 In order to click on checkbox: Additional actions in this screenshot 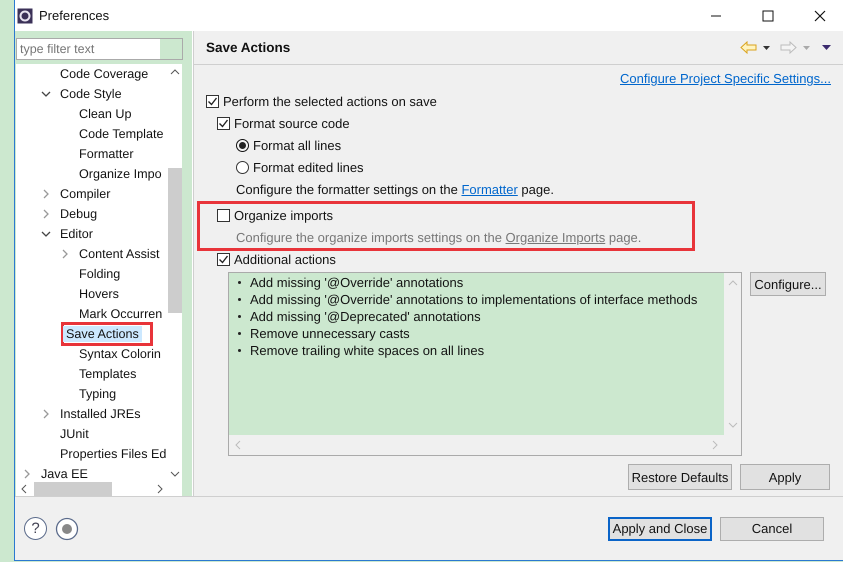, I will do `click(524, 259)`.